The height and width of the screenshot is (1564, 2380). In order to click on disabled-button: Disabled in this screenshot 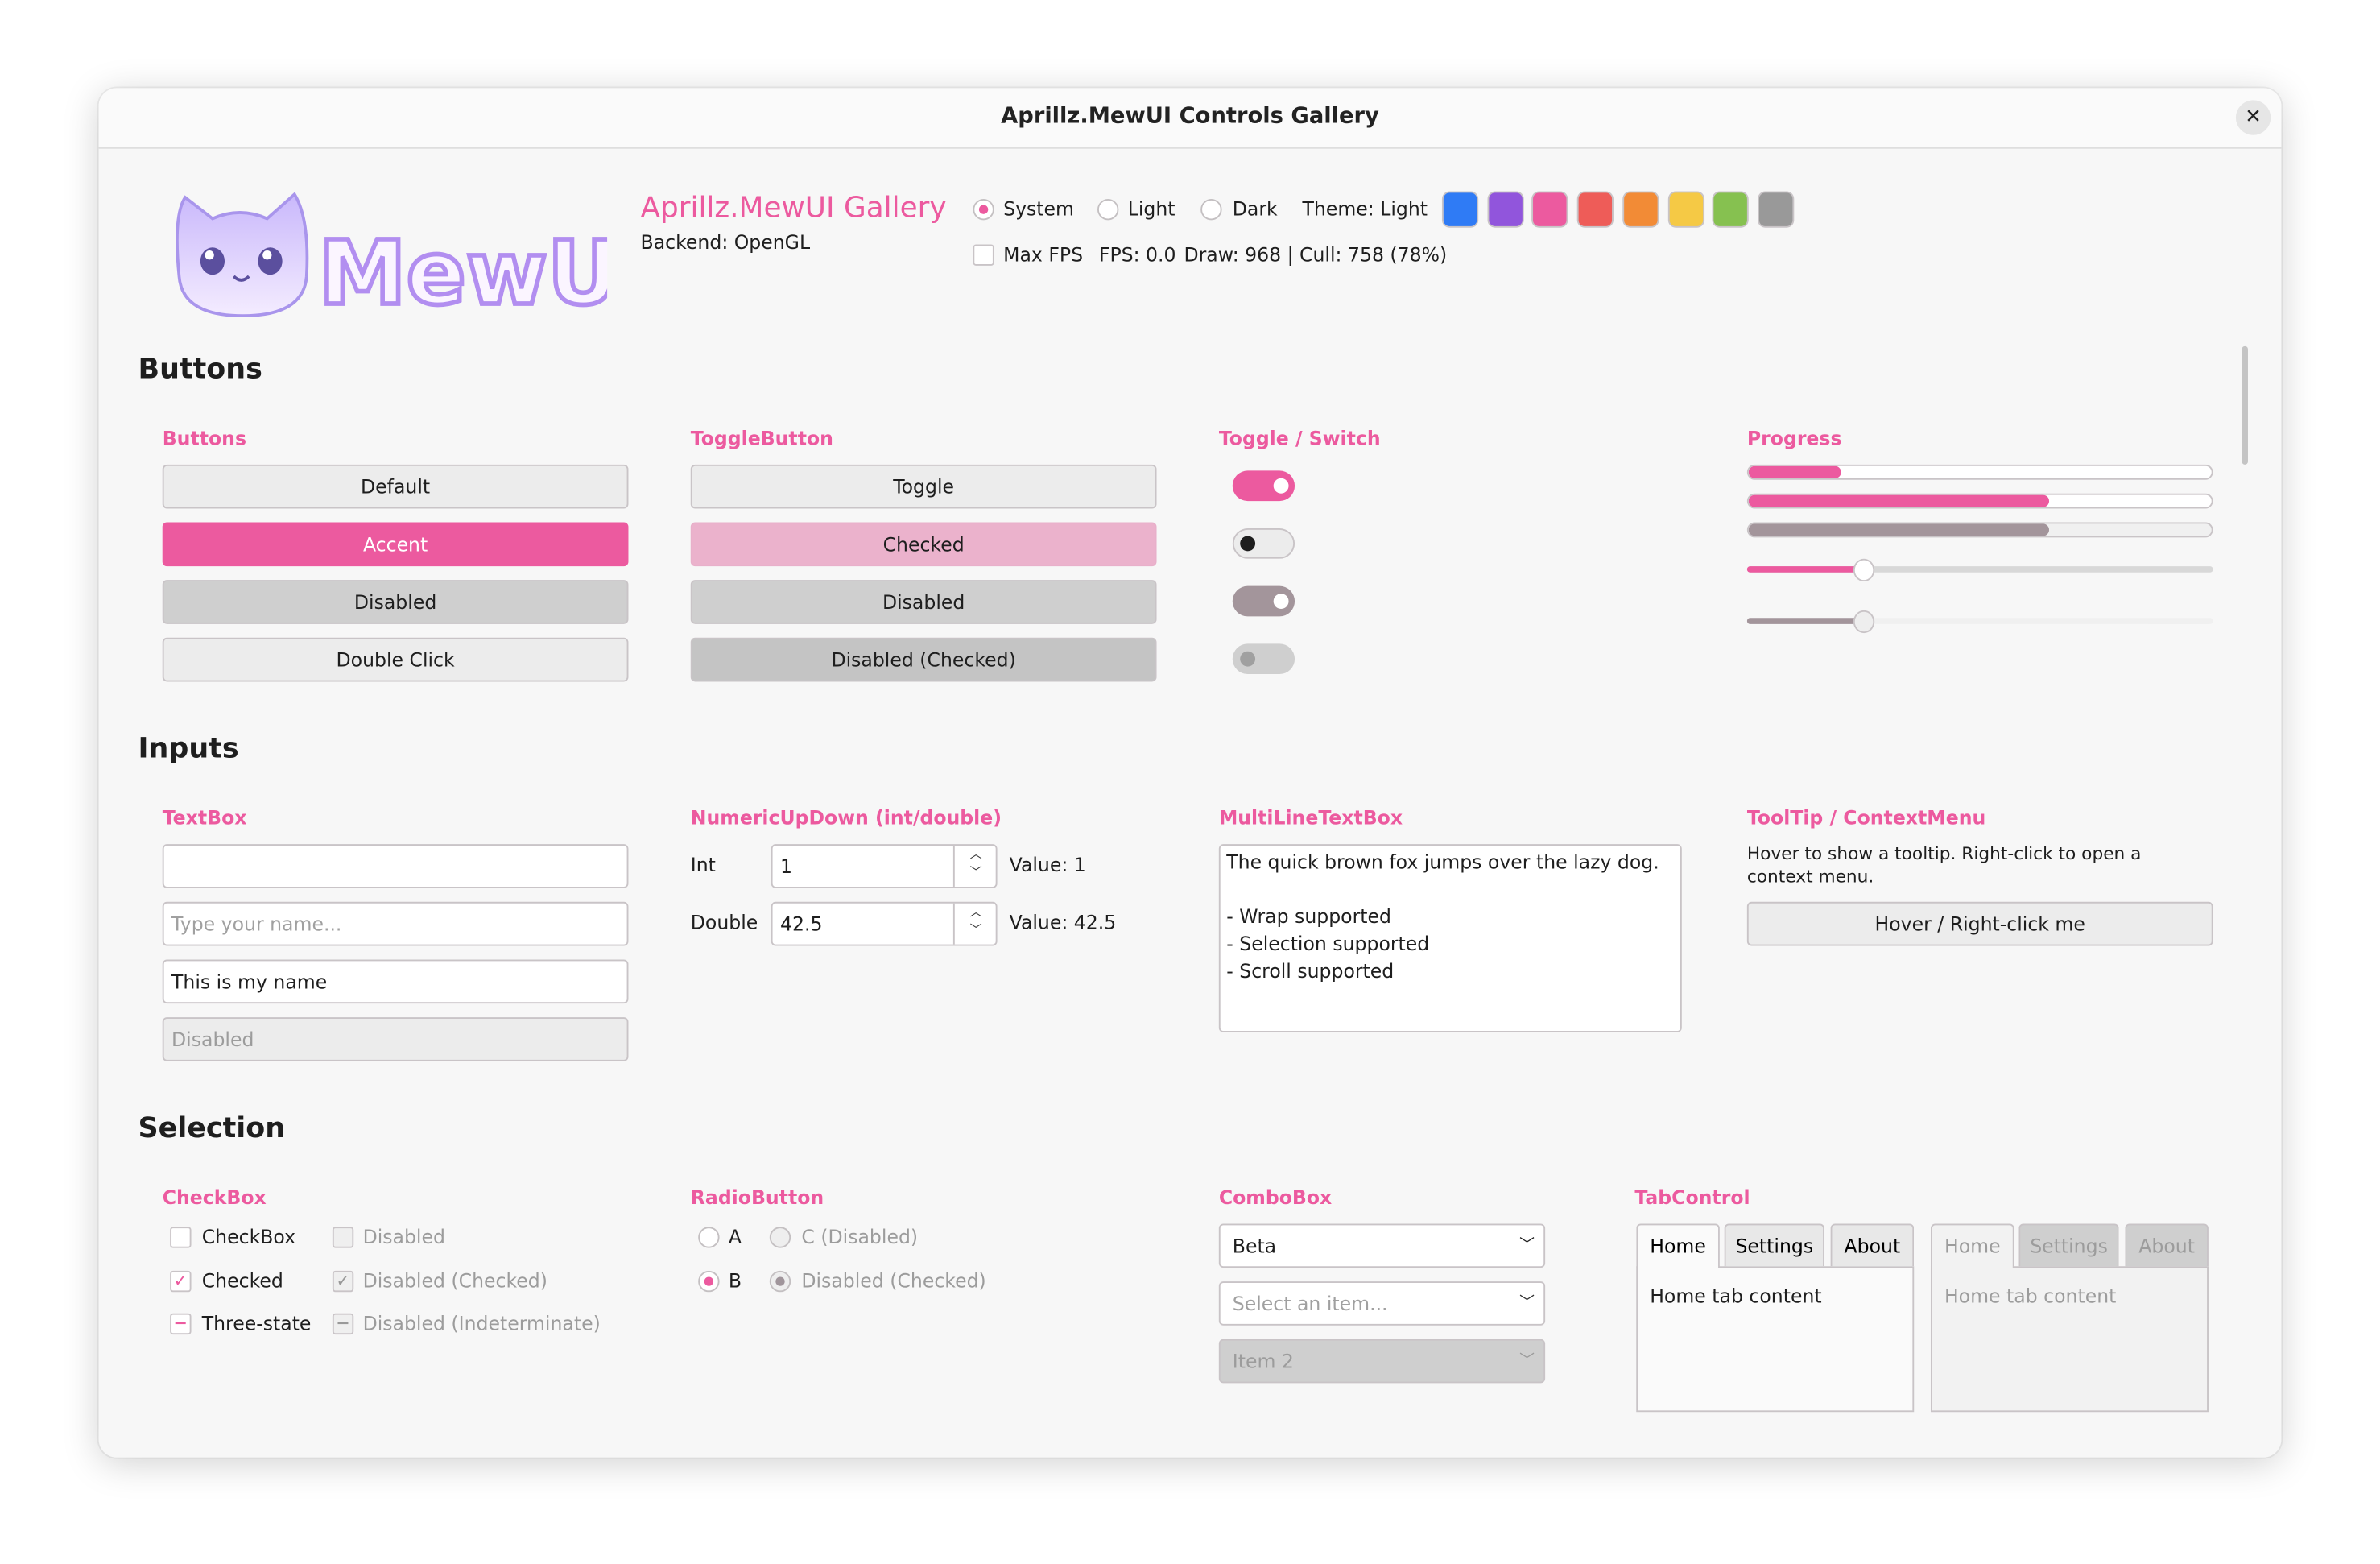, I will do `click(396, 602)`.